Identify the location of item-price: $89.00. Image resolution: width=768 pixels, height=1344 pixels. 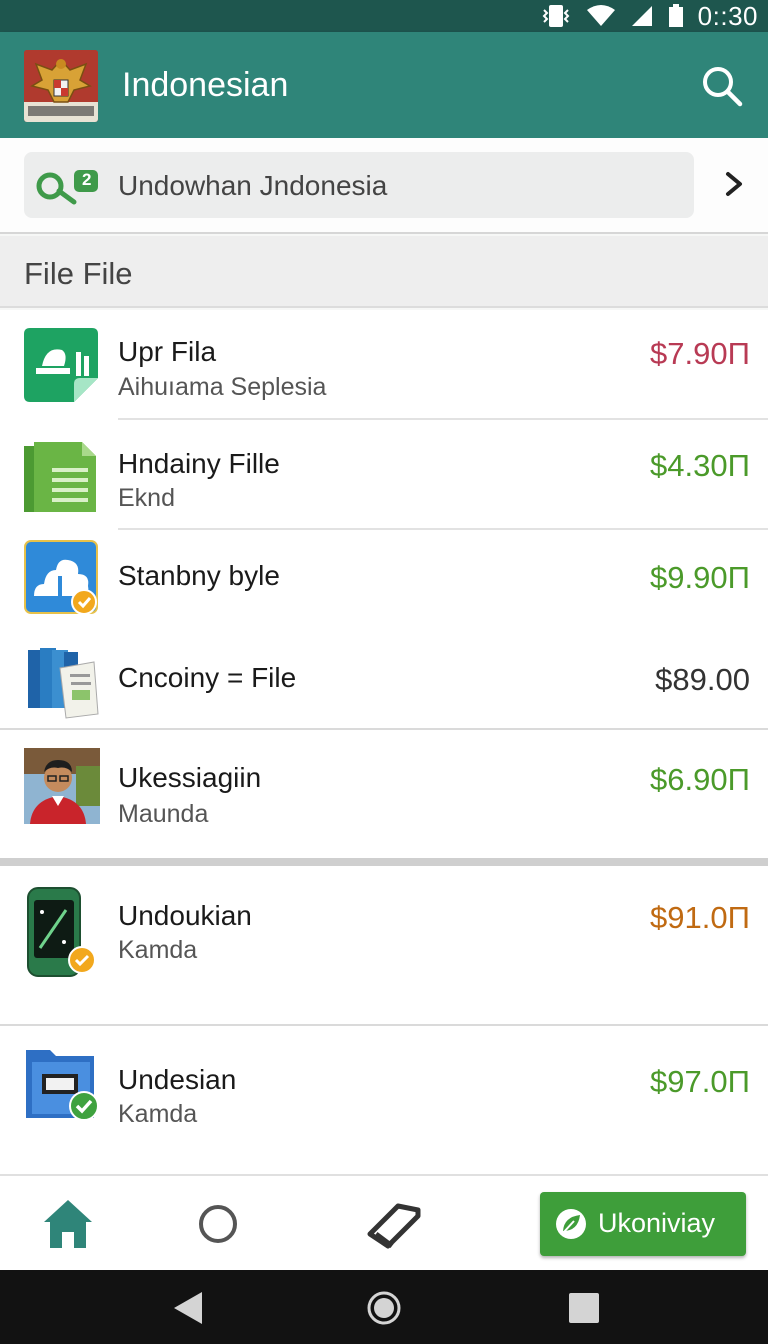
(702, 679).